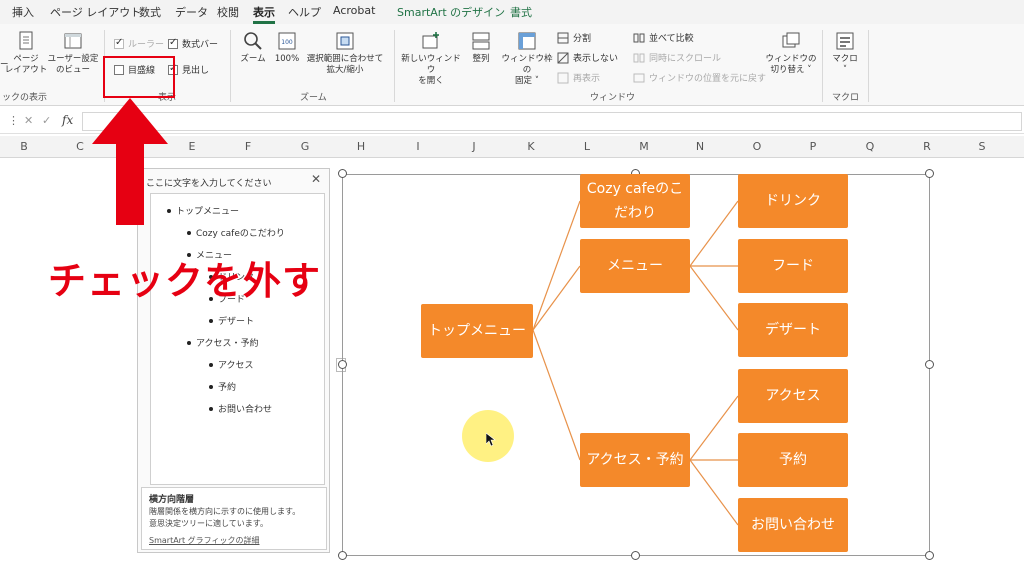 Image resolution: width=1024 pixels, height=576 pixels. What do you see at coordinates (793, 525) in the screenshot?
I see `smartart-node-contact: お問い合わせ` at bounding box center [793, 525].